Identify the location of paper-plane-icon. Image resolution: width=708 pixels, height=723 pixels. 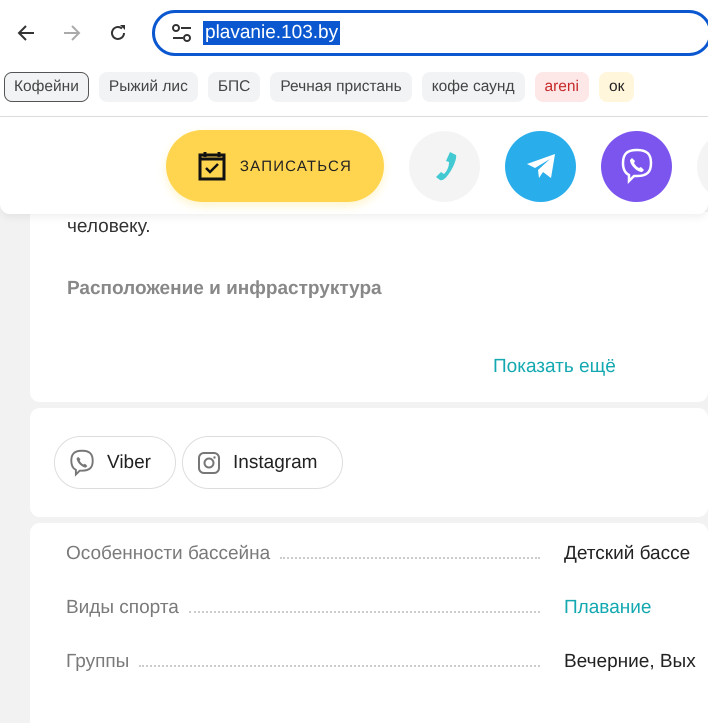
(541, 166).